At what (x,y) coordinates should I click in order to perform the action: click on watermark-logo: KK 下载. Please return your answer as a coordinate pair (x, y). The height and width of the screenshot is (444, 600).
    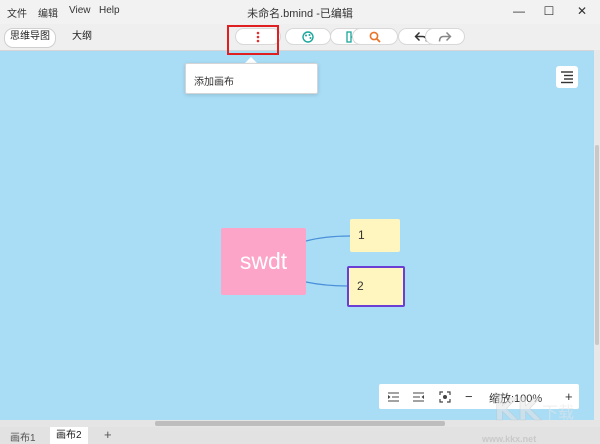
    Looking at the image, I should click on (534, 411).